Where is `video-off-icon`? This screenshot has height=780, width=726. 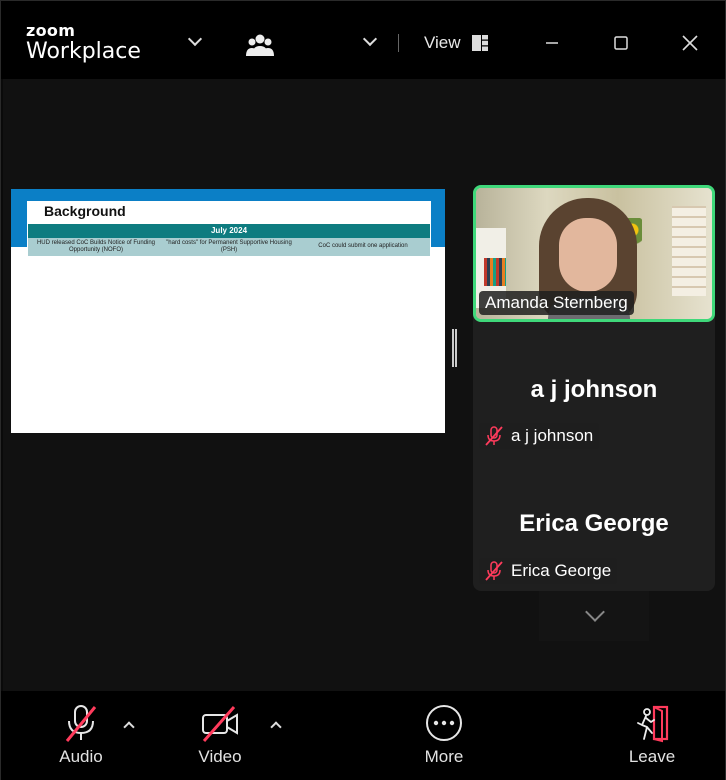 video-off-icon is located at coordinates (220, 724).